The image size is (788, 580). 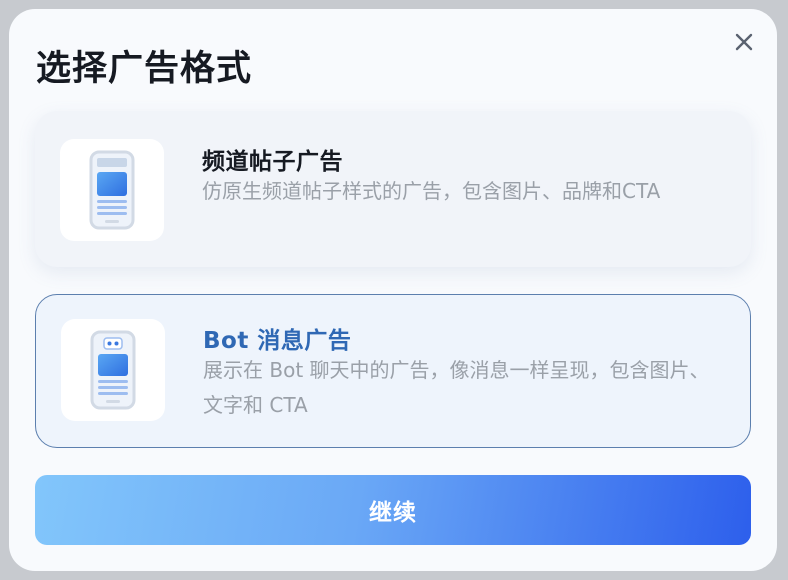 I want to click on close-button, so click(x=744, y=42).